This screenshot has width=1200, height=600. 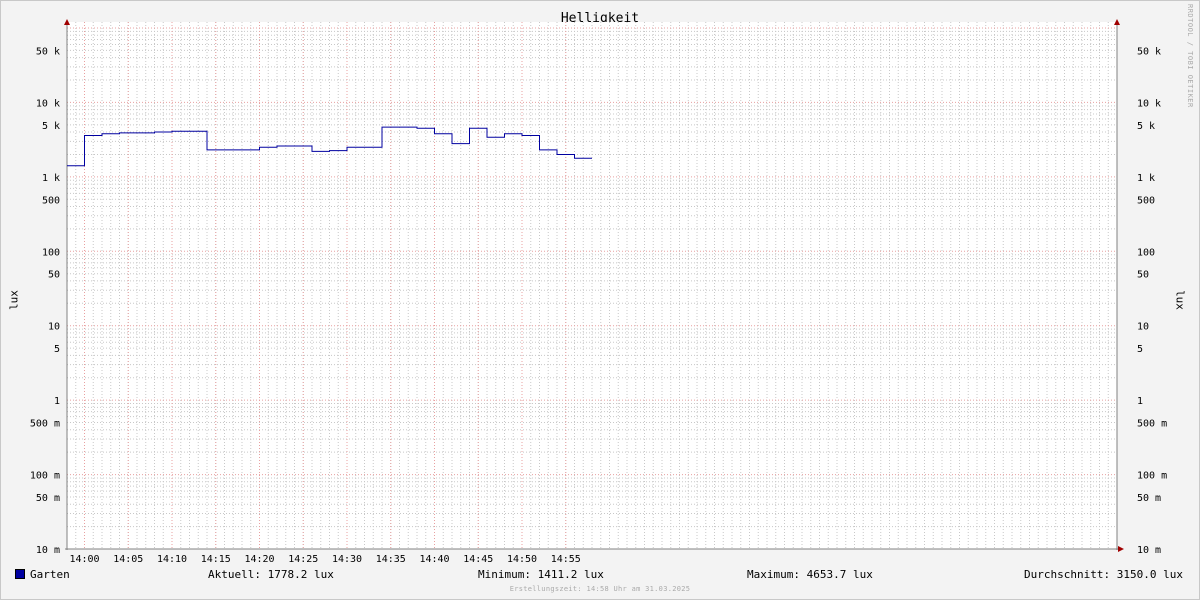 I want to click on y-tick-label-left: 1, so click(x=57, y=401).